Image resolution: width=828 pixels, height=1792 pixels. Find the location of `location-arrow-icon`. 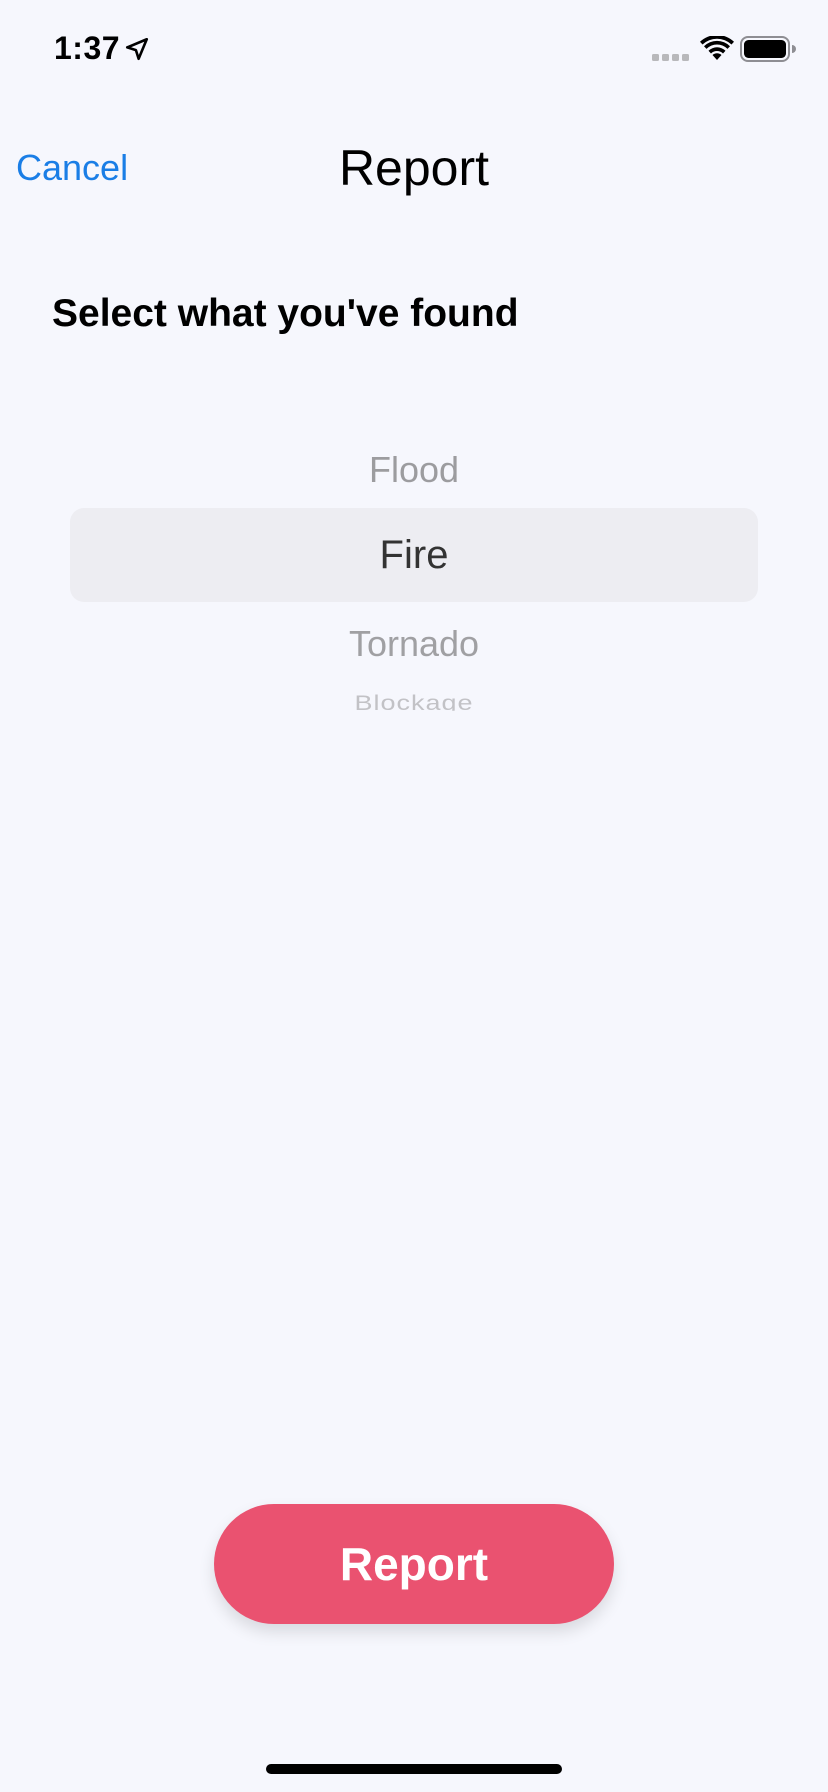

location-arrow-icon is located at coordinates (137, 49).